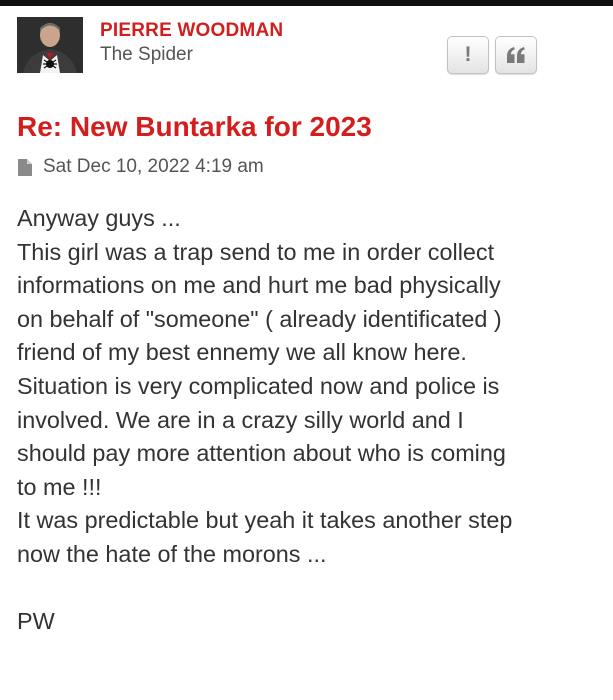  I want to click on report-icon: !, so click(468, 54).